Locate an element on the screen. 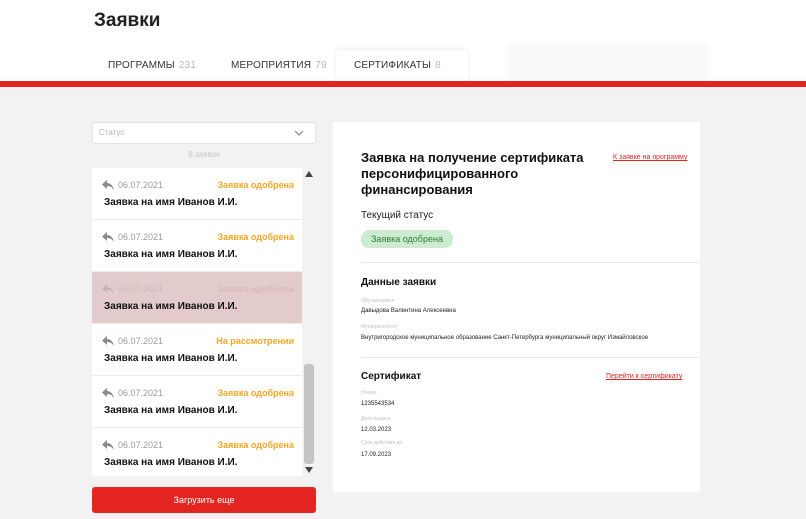  header-placeholder-box is located at coordinates (608, 64).